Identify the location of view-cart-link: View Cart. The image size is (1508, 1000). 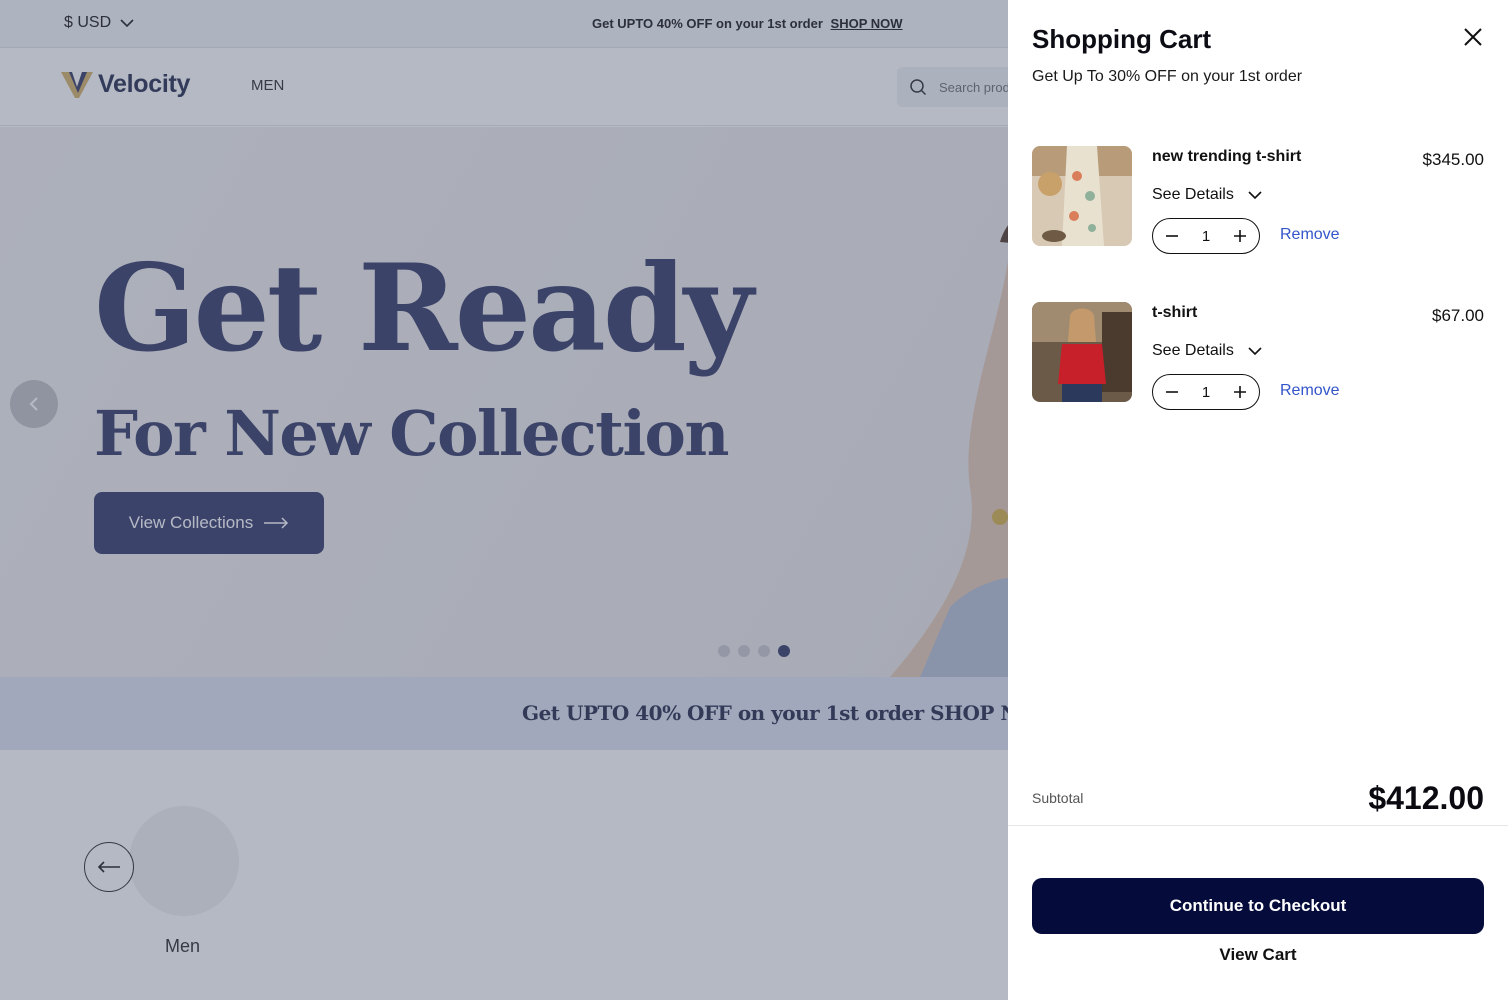
(1258, 955).